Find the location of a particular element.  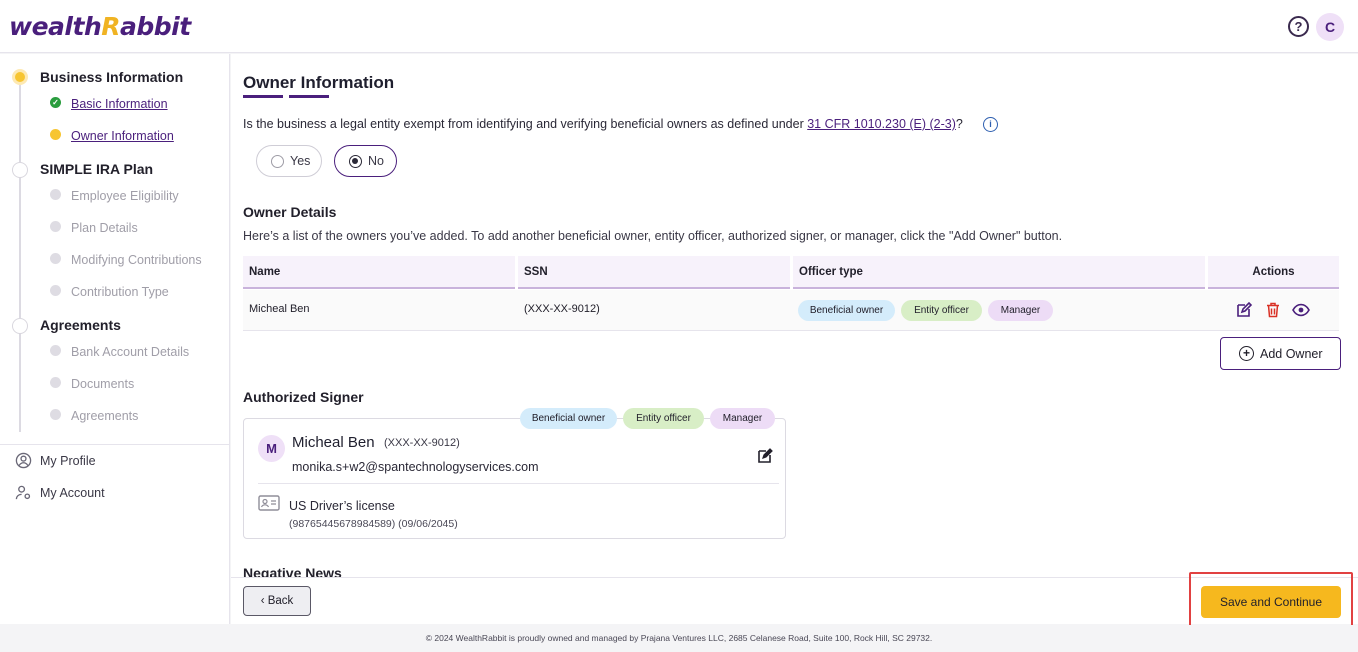

id-detail: (98765445678984589) (09/06/2045) is located at coordinates (373, 524).